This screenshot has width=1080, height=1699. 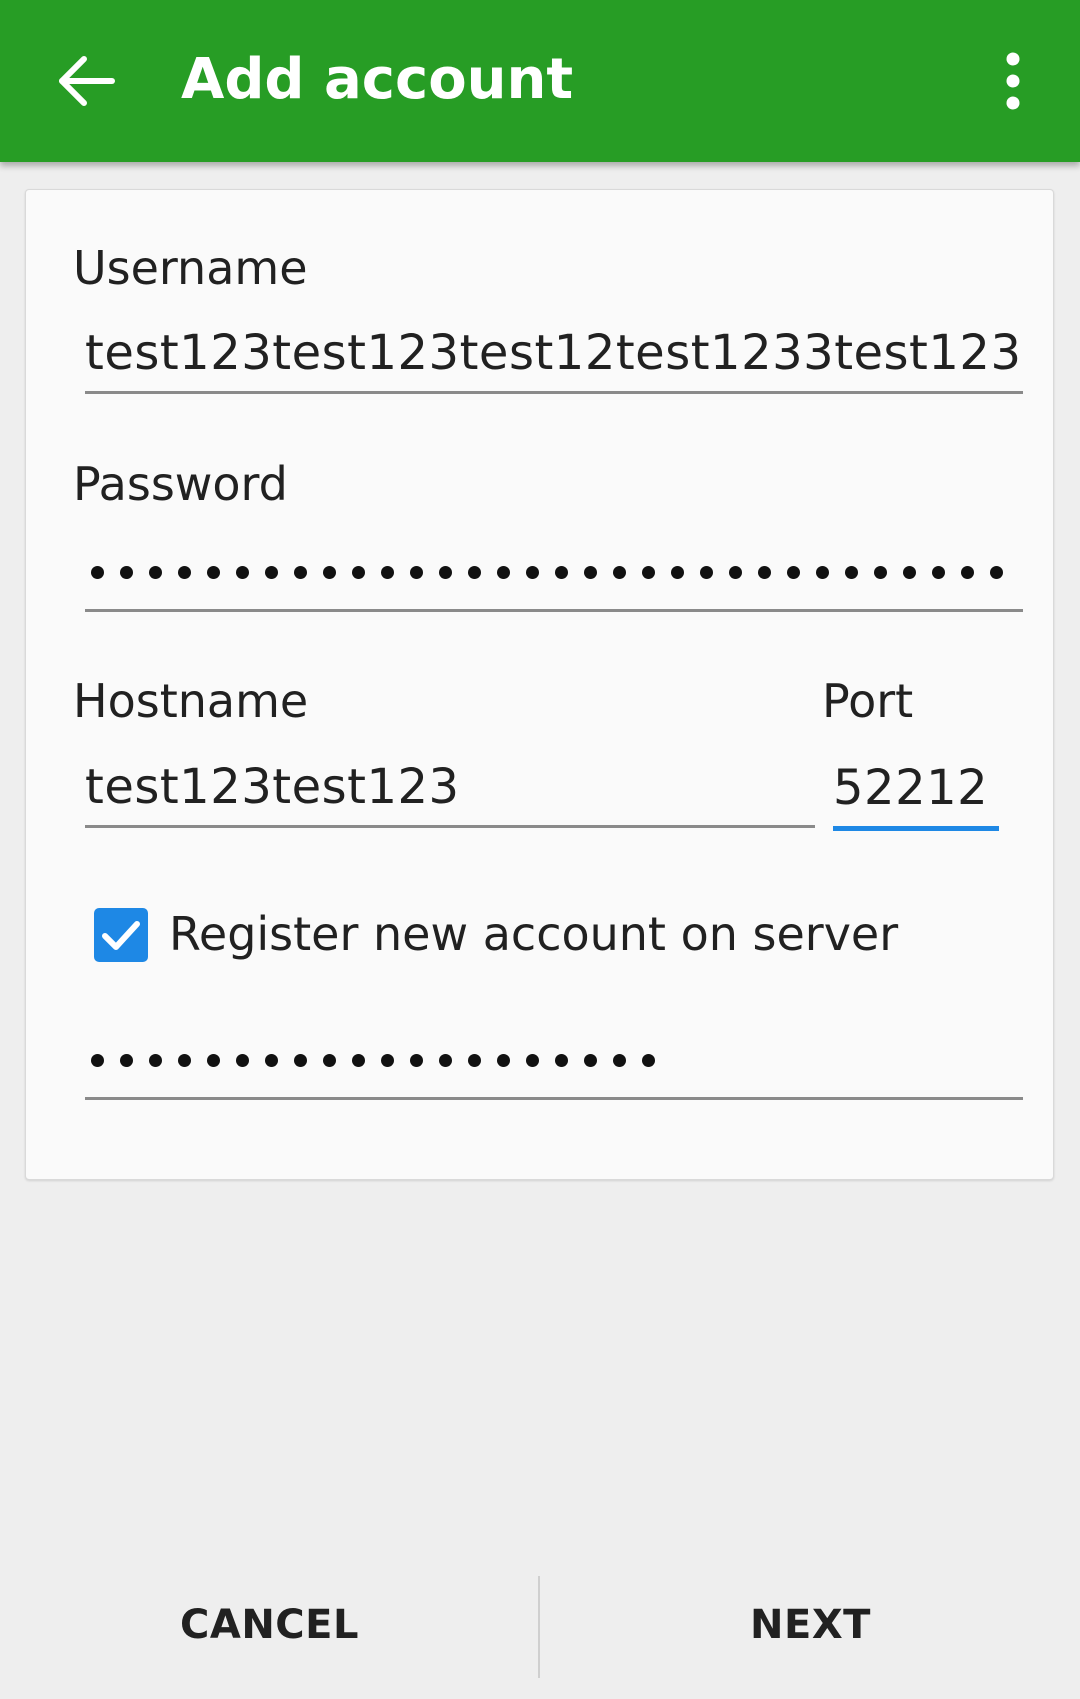 What do you see at coordinates (180, 484) in the screenshot?
I see `password-label: Password` at bounding box center [180, 484].